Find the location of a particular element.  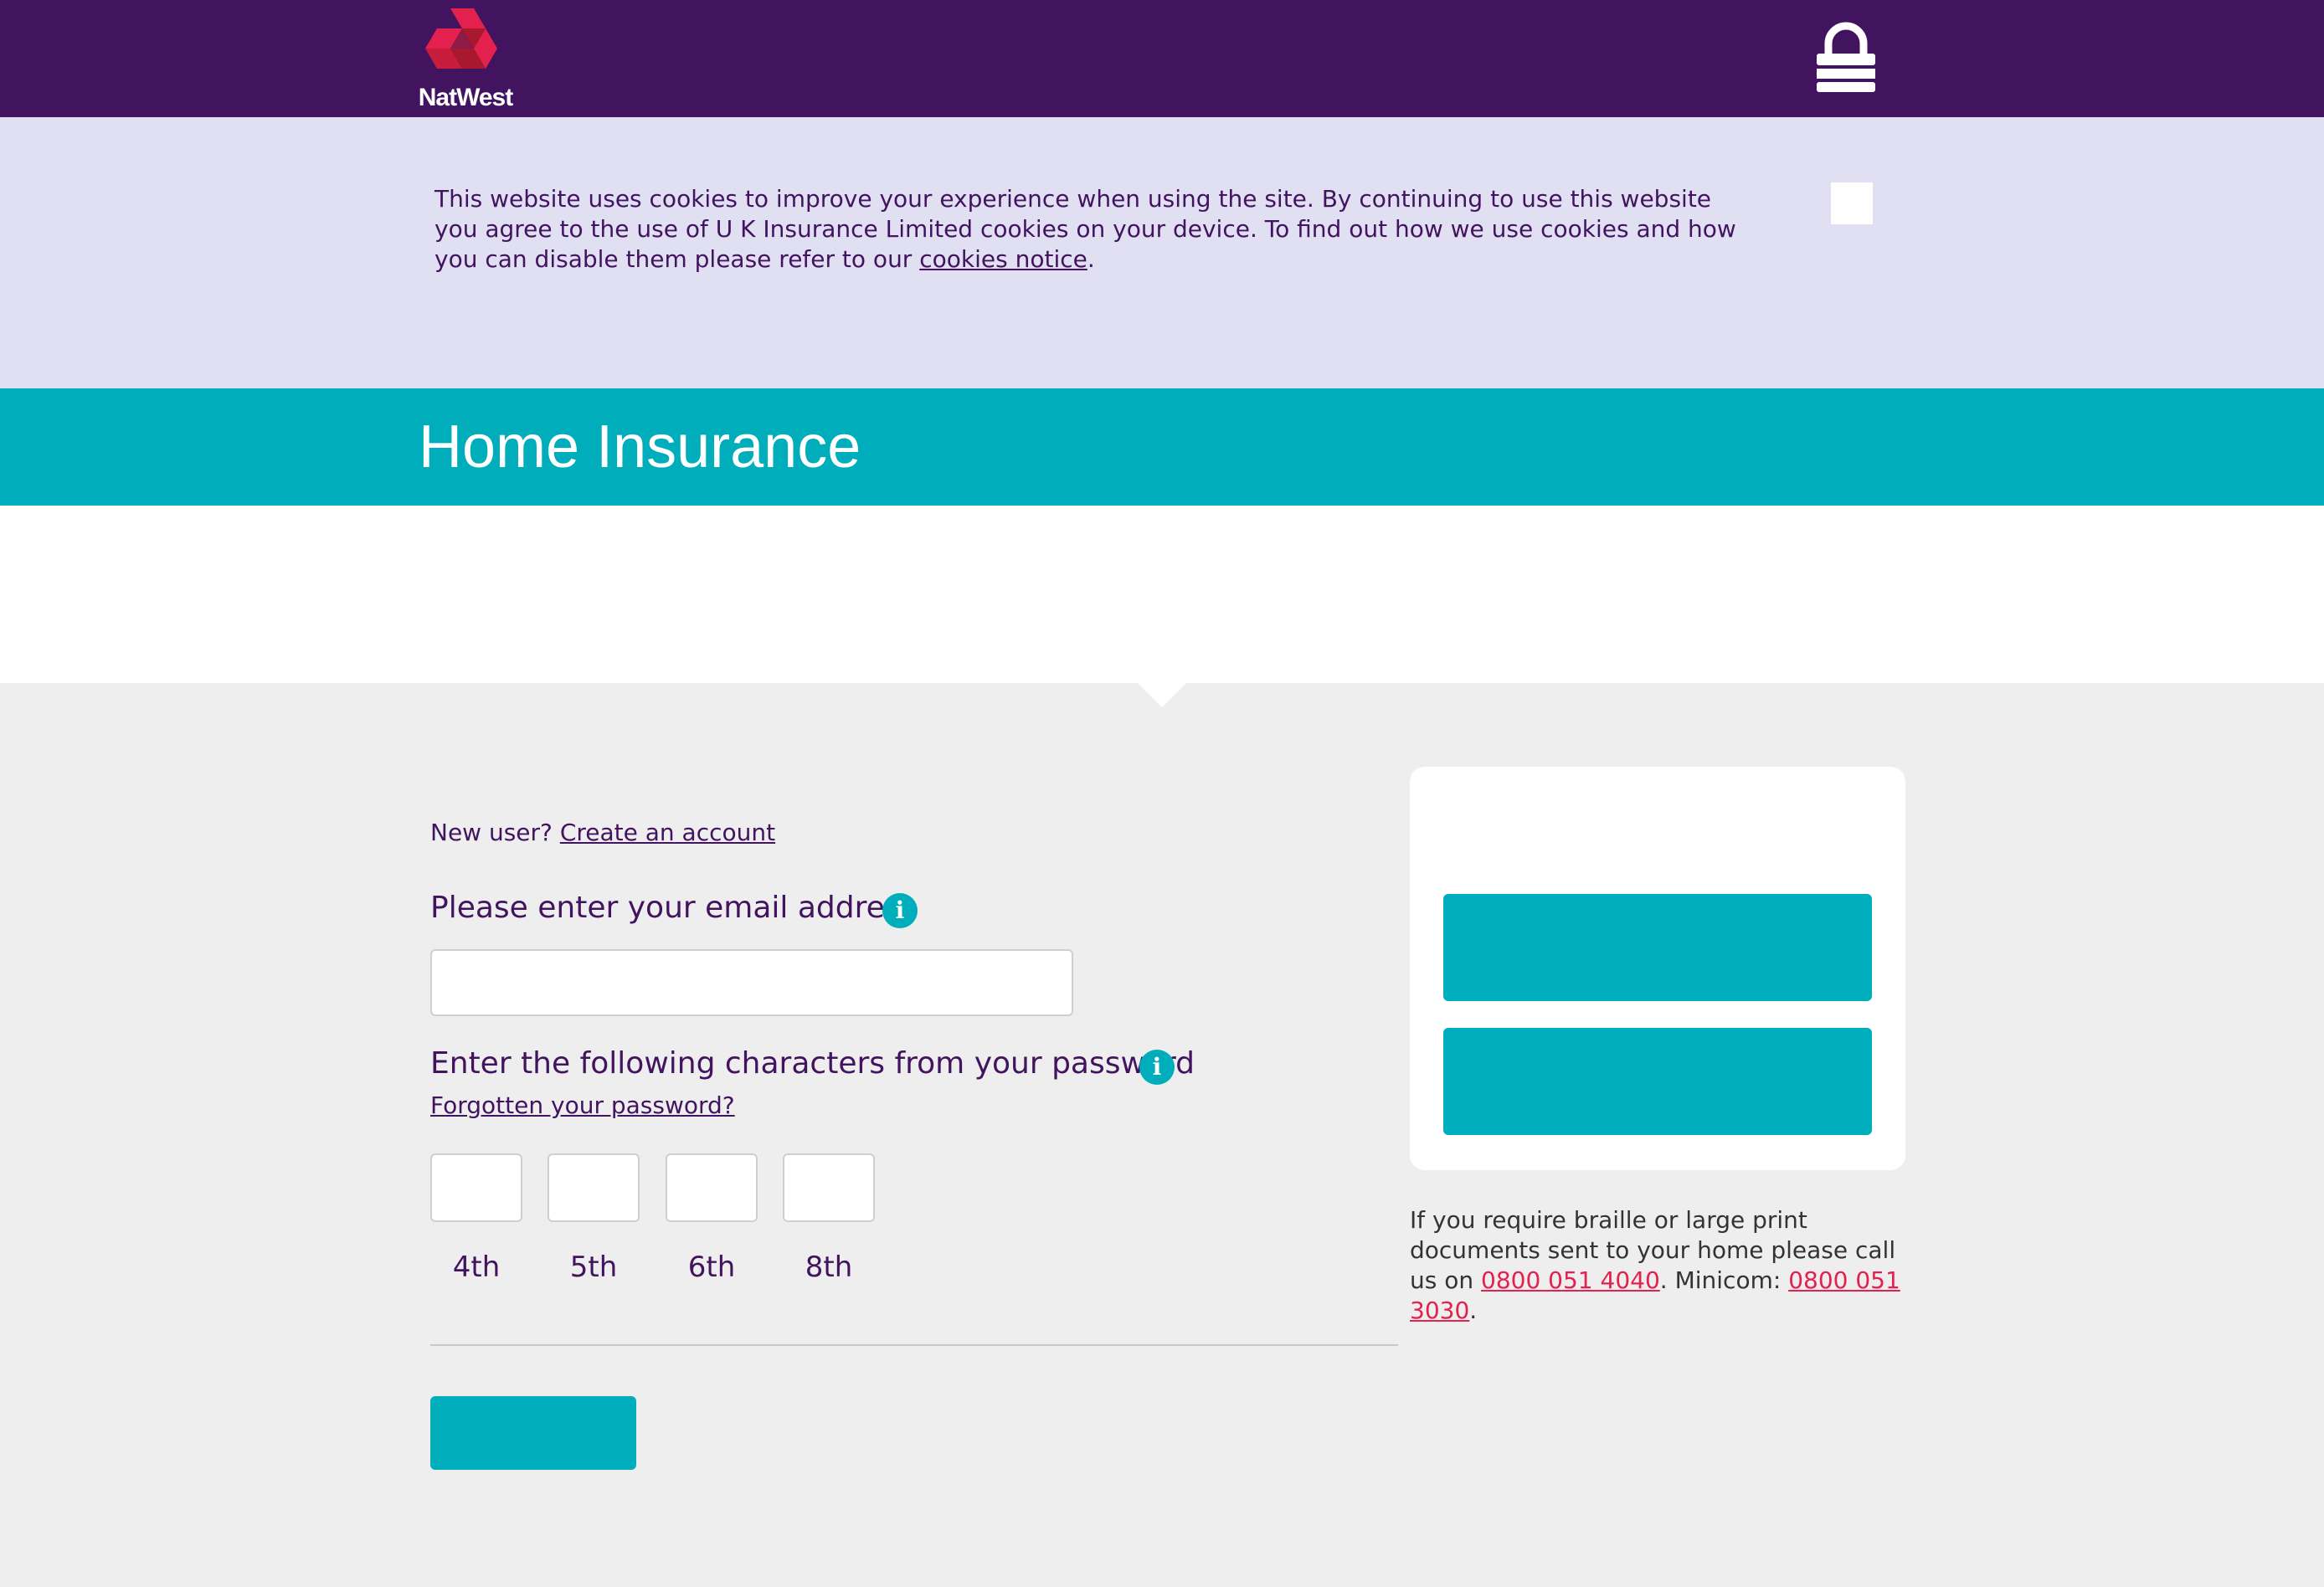

email-input is located at coordinates (751, 983).